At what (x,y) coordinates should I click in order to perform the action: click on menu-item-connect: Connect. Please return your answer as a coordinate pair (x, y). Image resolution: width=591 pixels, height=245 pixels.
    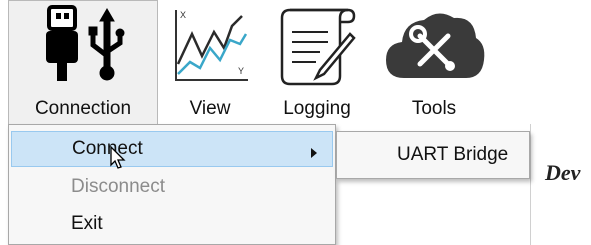
    Looking at the image, I should click on (172, 150).